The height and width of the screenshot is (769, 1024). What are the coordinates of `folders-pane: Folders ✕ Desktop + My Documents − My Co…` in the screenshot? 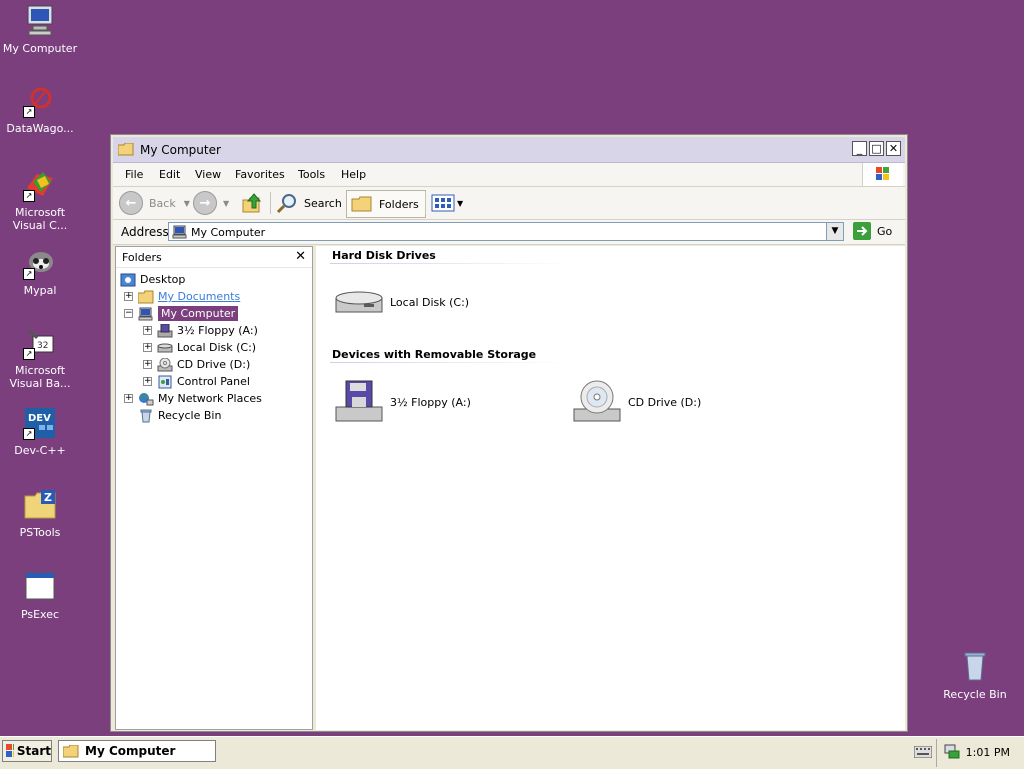 It's located at (214, 488).